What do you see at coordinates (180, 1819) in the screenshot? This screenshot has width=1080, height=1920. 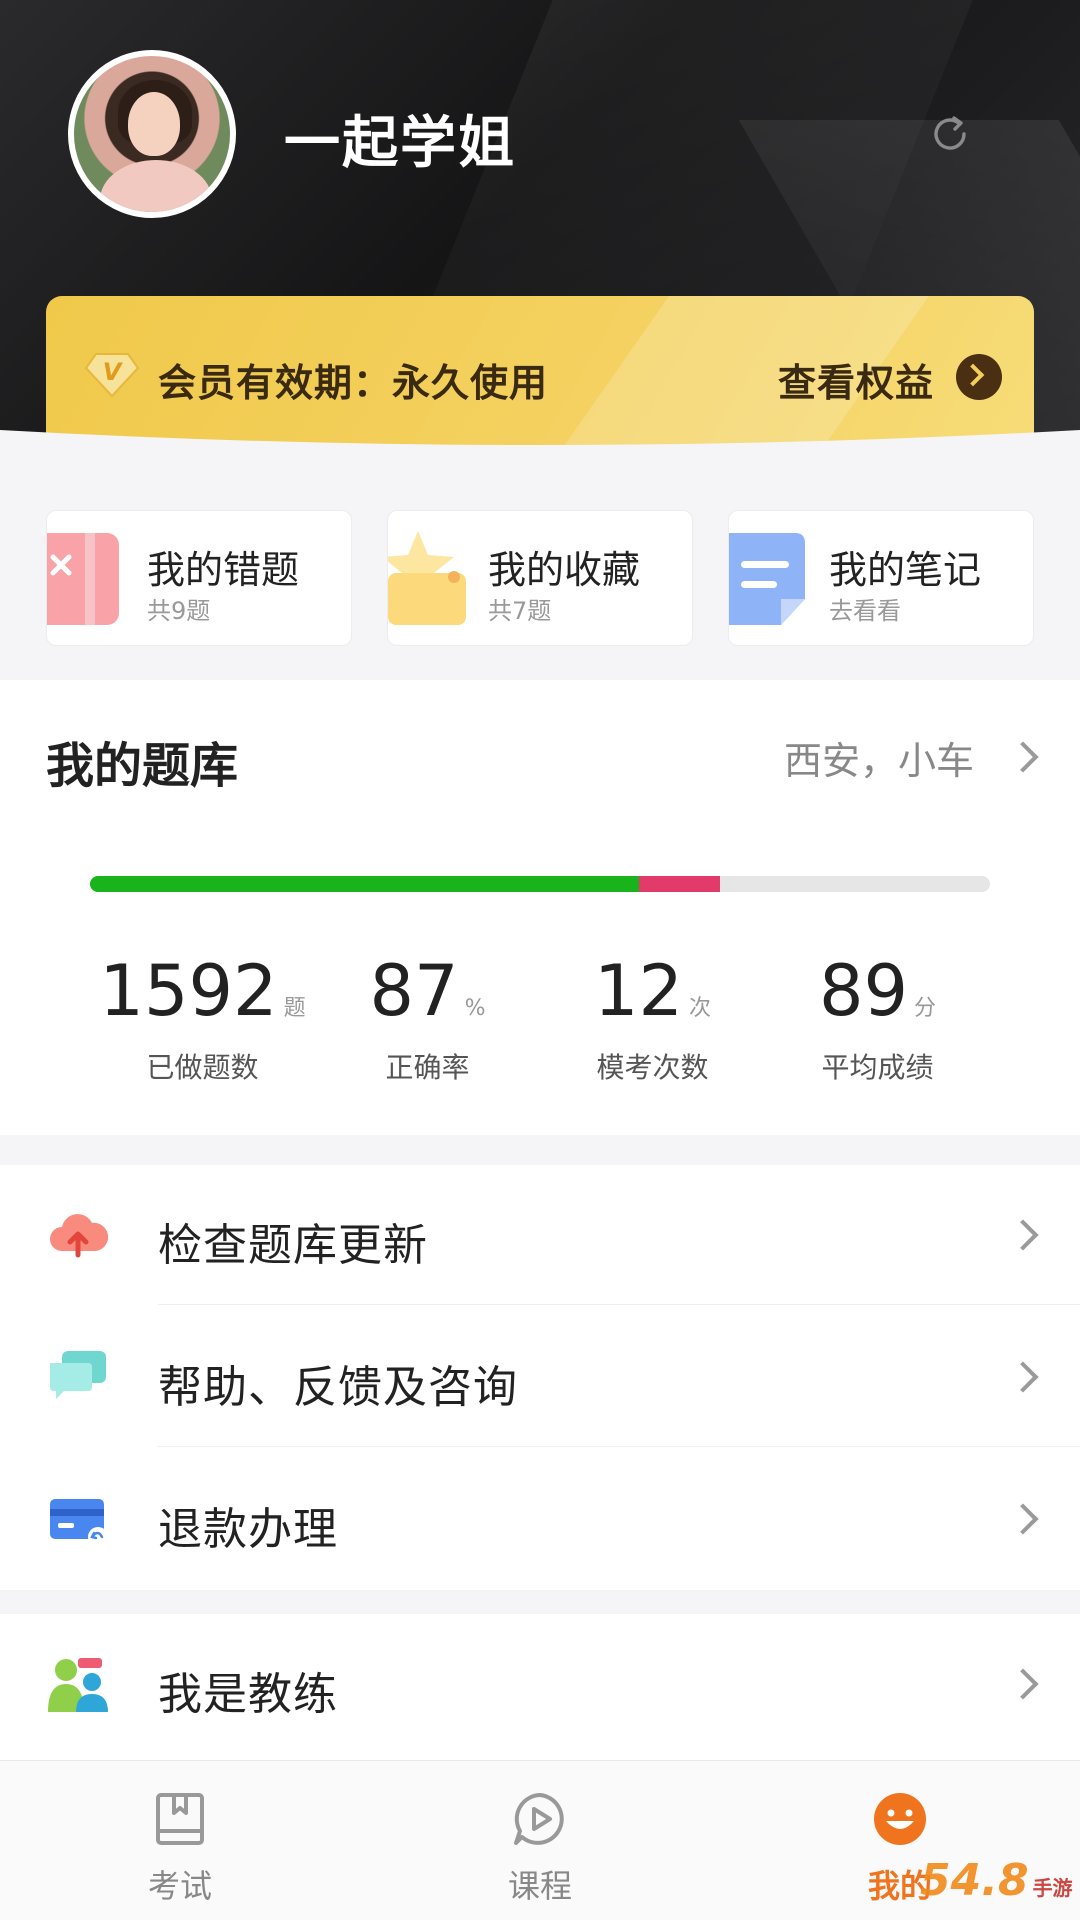 I see `exam-book-icon` at bounding box center [180, 1819].